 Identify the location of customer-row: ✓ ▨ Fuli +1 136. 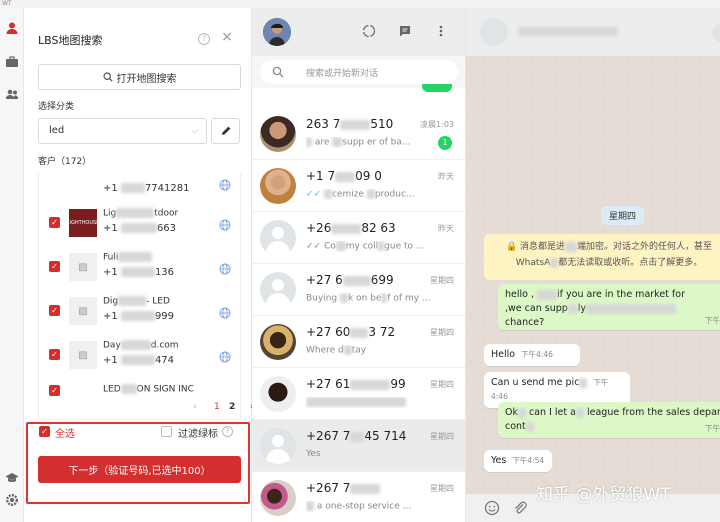
(139, 269).